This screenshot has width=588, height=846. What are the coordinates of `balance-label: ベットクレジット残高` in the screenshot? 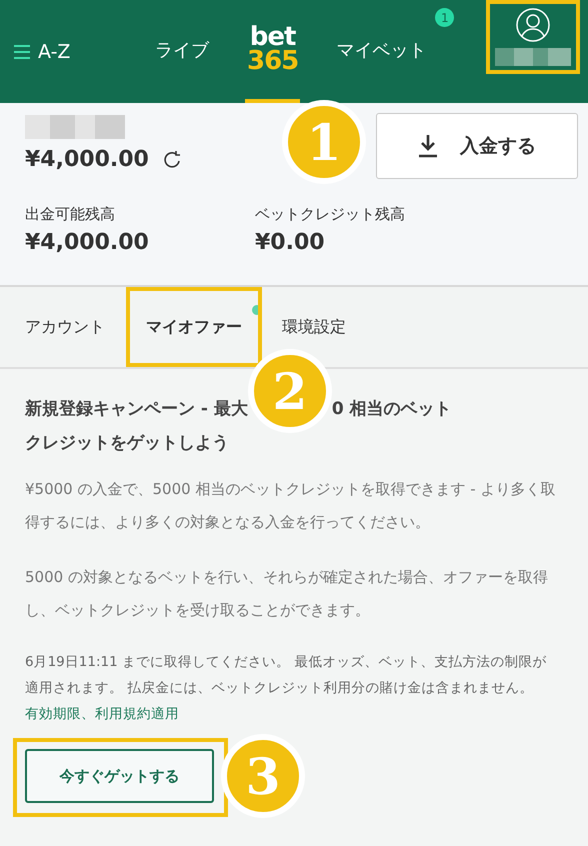 It's located at (330, 214).